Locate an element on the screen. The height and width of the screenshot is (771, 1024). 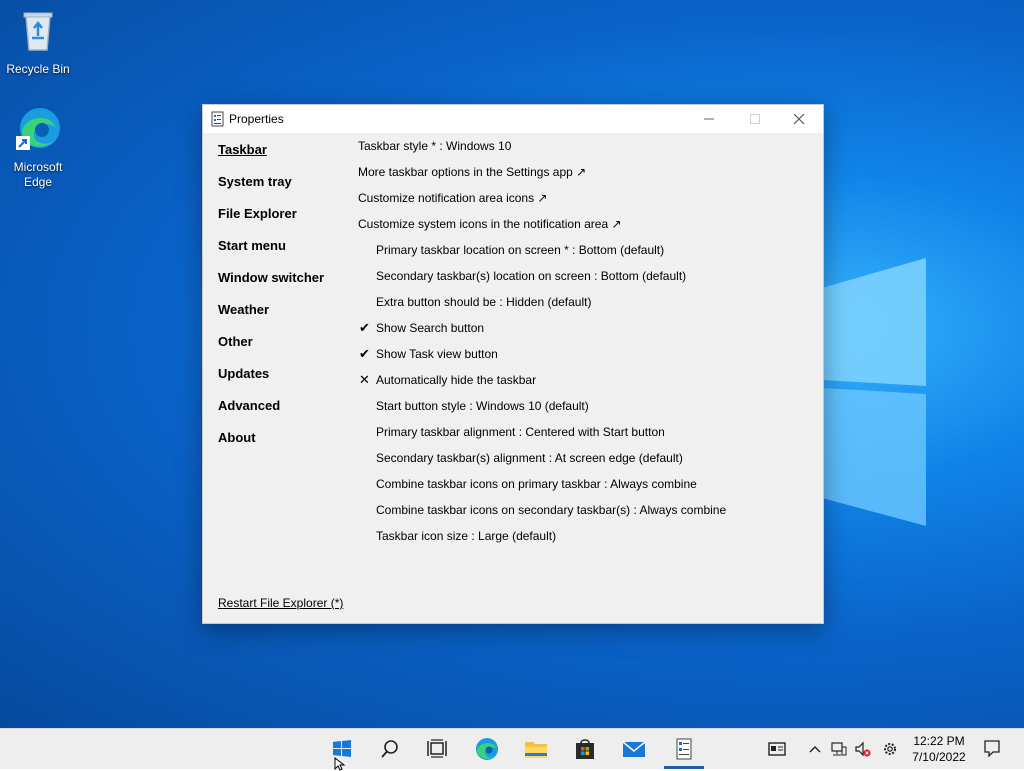
mail-icon is located at coordinates (634, 749).